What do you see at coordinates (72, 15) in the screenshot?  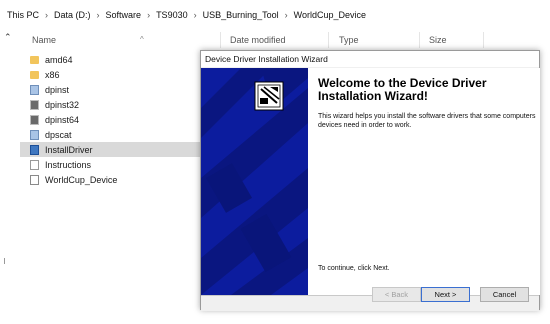 I see `breadcrumb-data-drive: Data (D:)` at bounding box center [72, 15].